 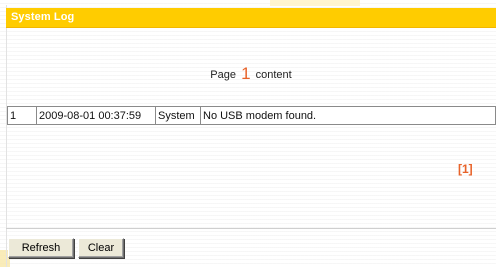 I want to click on page-indicator-suffix: content, so click(x=273, y=75).